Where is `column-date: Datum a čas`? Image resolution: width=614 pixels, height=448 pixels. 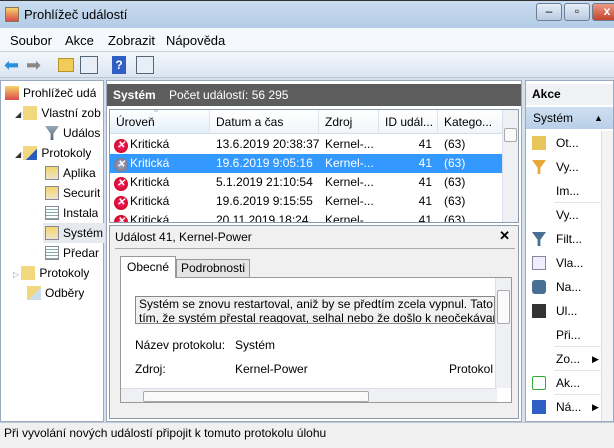
column-date: Datum a čas is located at coordinates (264, 122).